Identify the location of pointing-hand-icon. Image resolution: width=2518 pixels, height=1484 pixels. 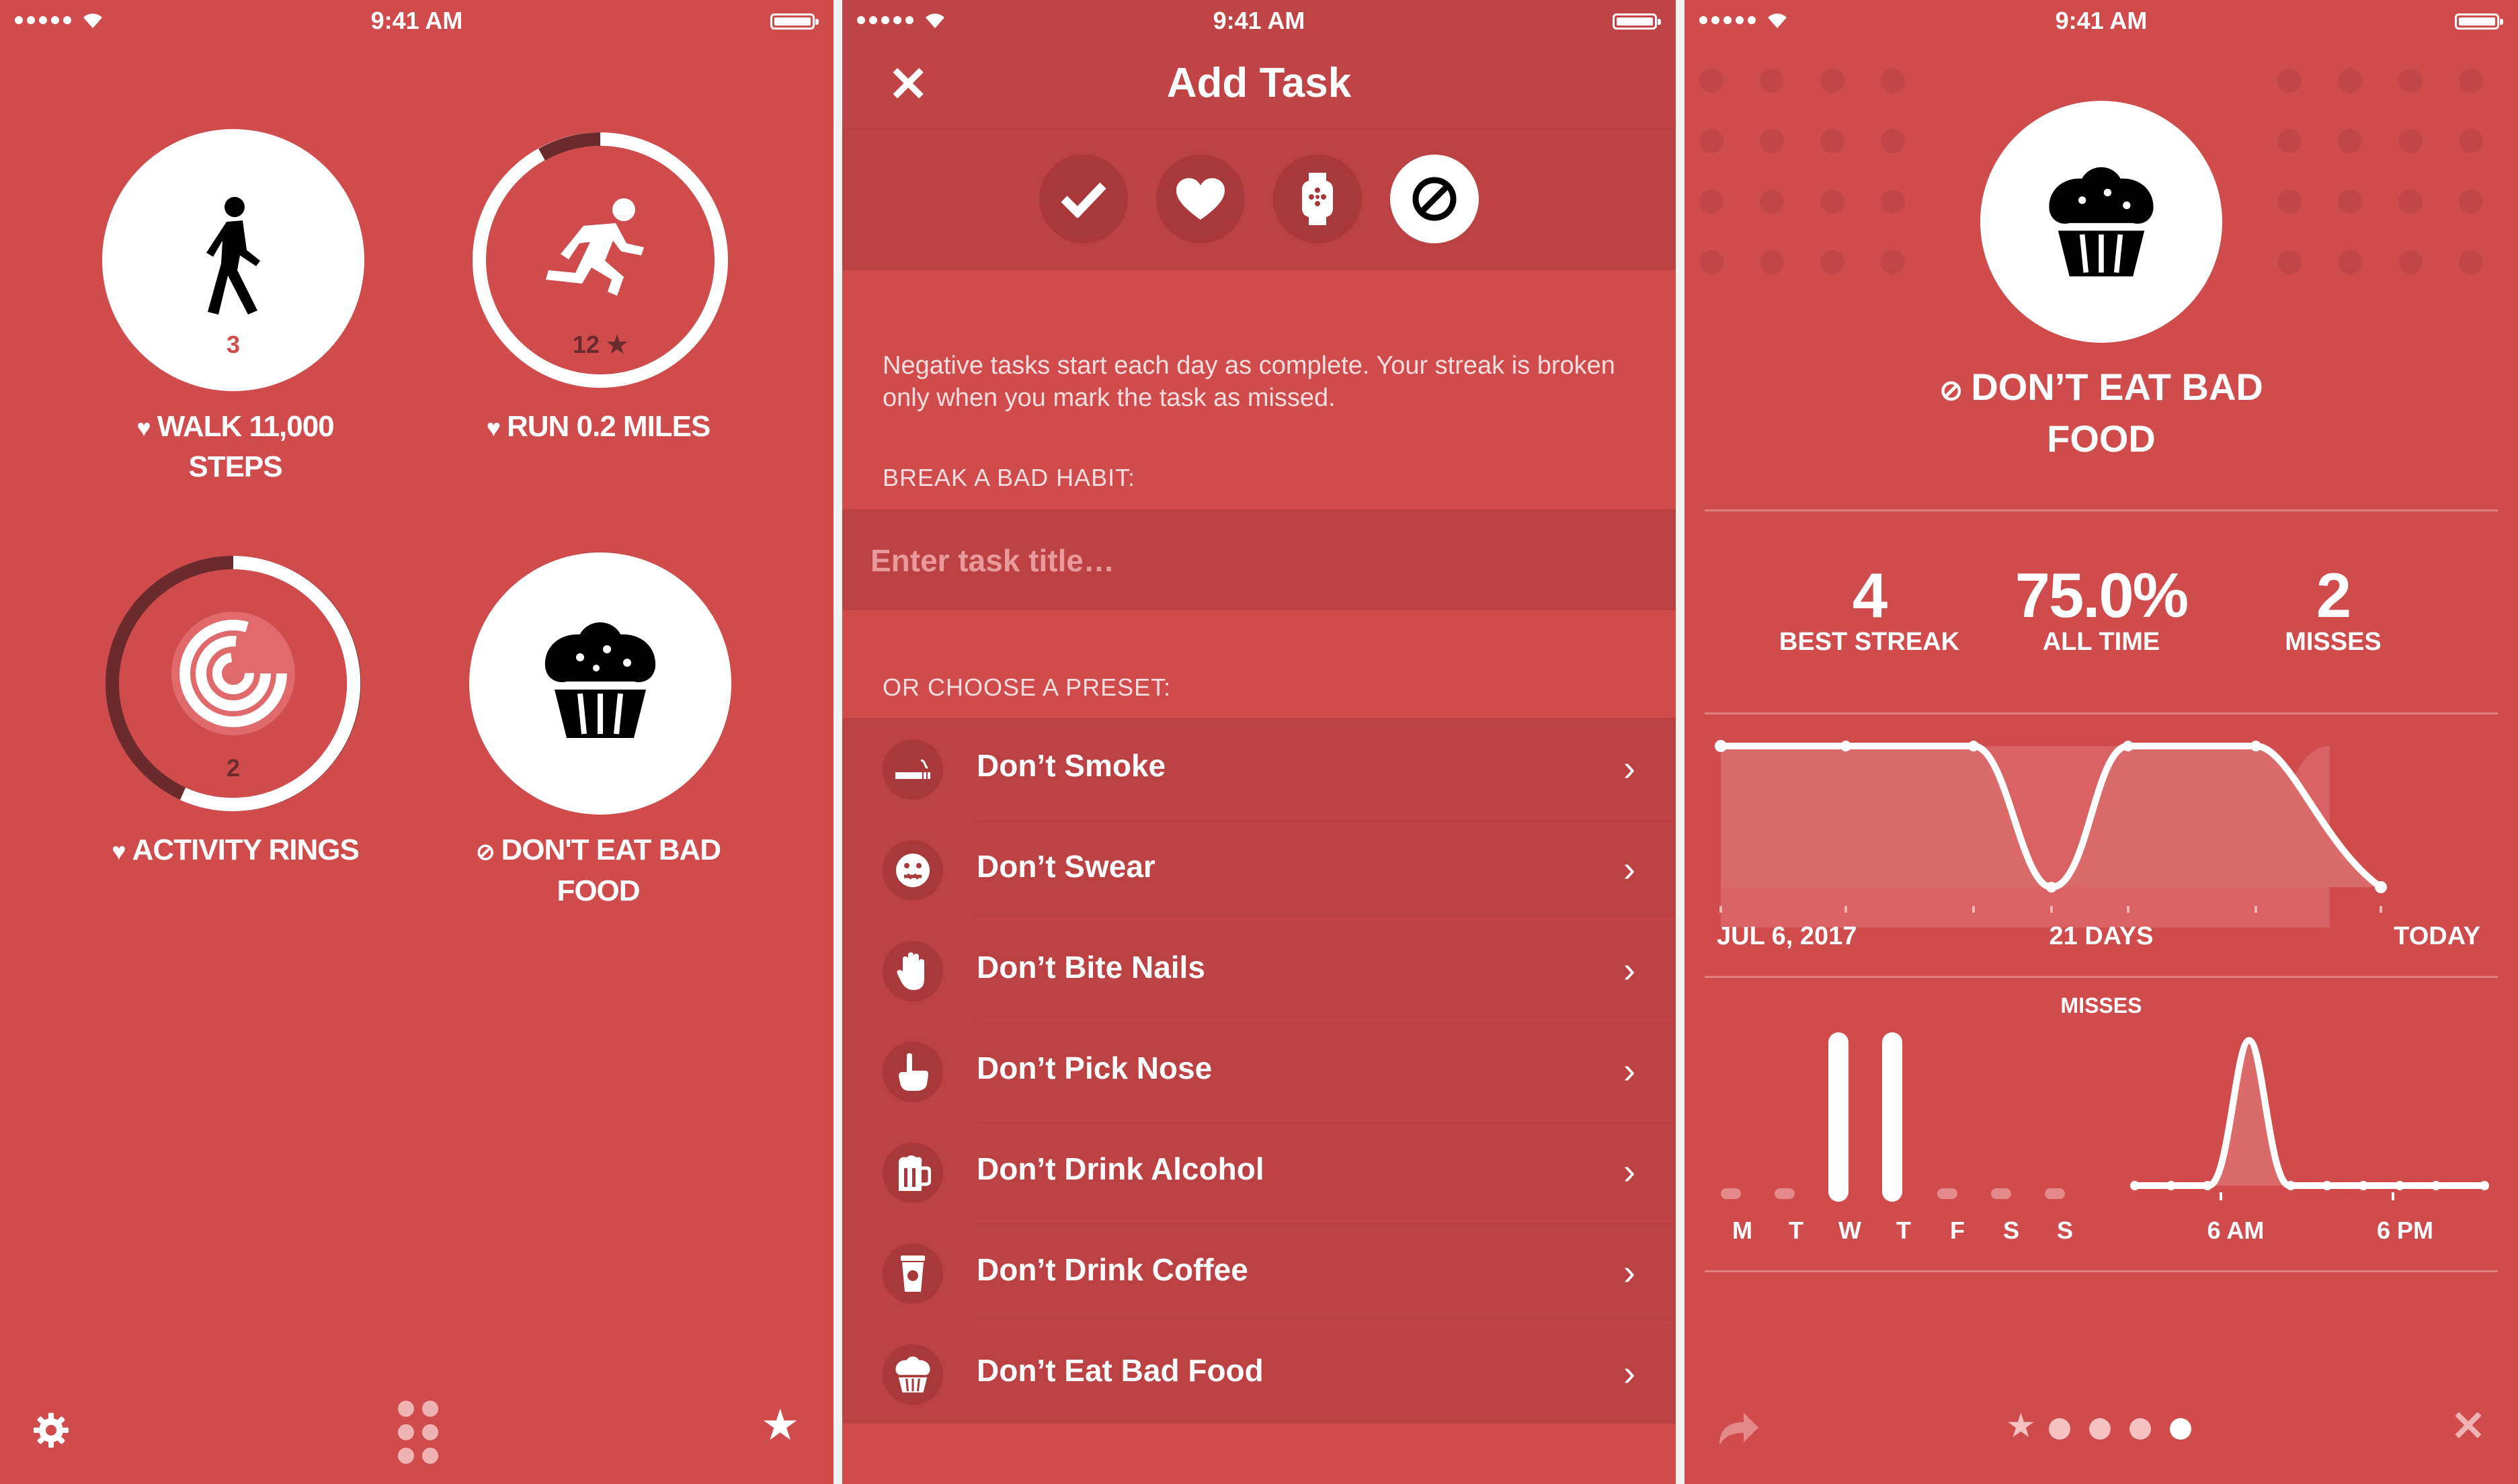
(913, 1072).